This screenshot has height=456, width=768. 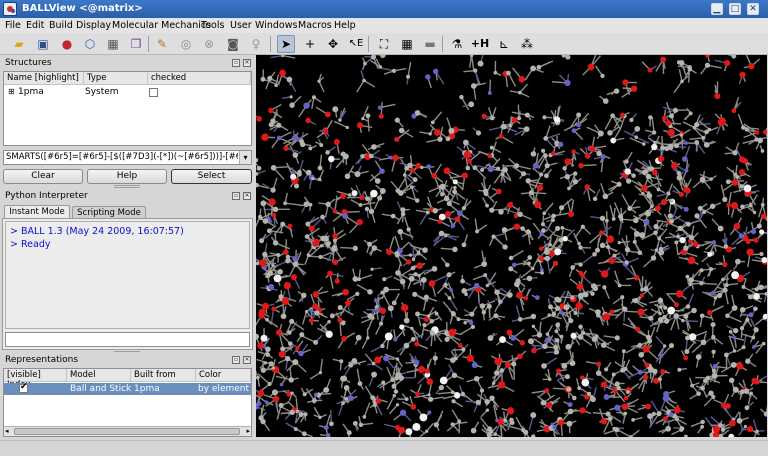 I want to click on table-row: Ball and Stick 1pma by element, so click(x=127, y=388).